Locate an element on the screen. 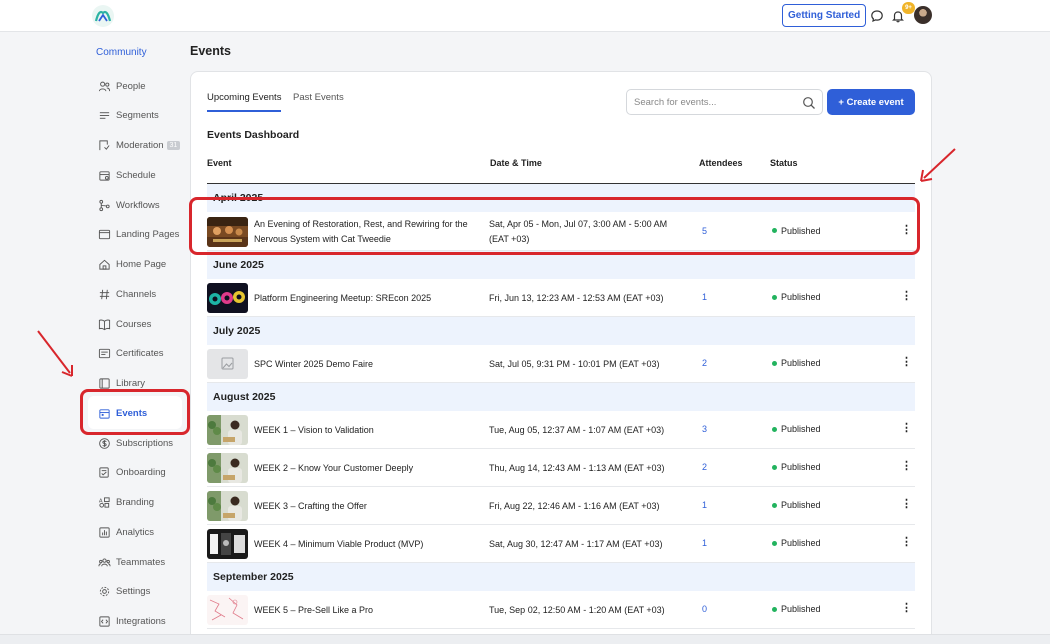 The image size is (1050, 644). sidebar-section-community: Community is located at coordinates (121, 52).